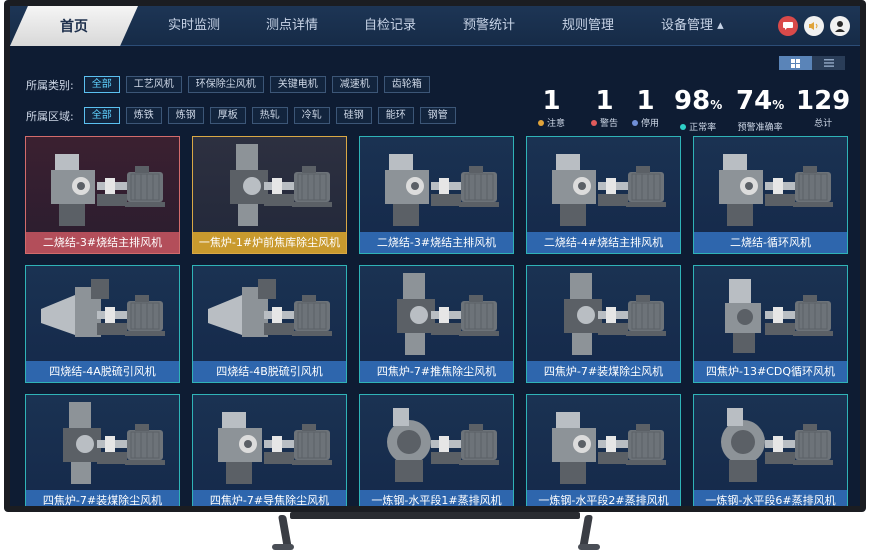 Image resolution: width=870 pixels, height=554 pixels. I want to click on device-card: 四烧结-4A脱硫引风机, so click(102, 324).